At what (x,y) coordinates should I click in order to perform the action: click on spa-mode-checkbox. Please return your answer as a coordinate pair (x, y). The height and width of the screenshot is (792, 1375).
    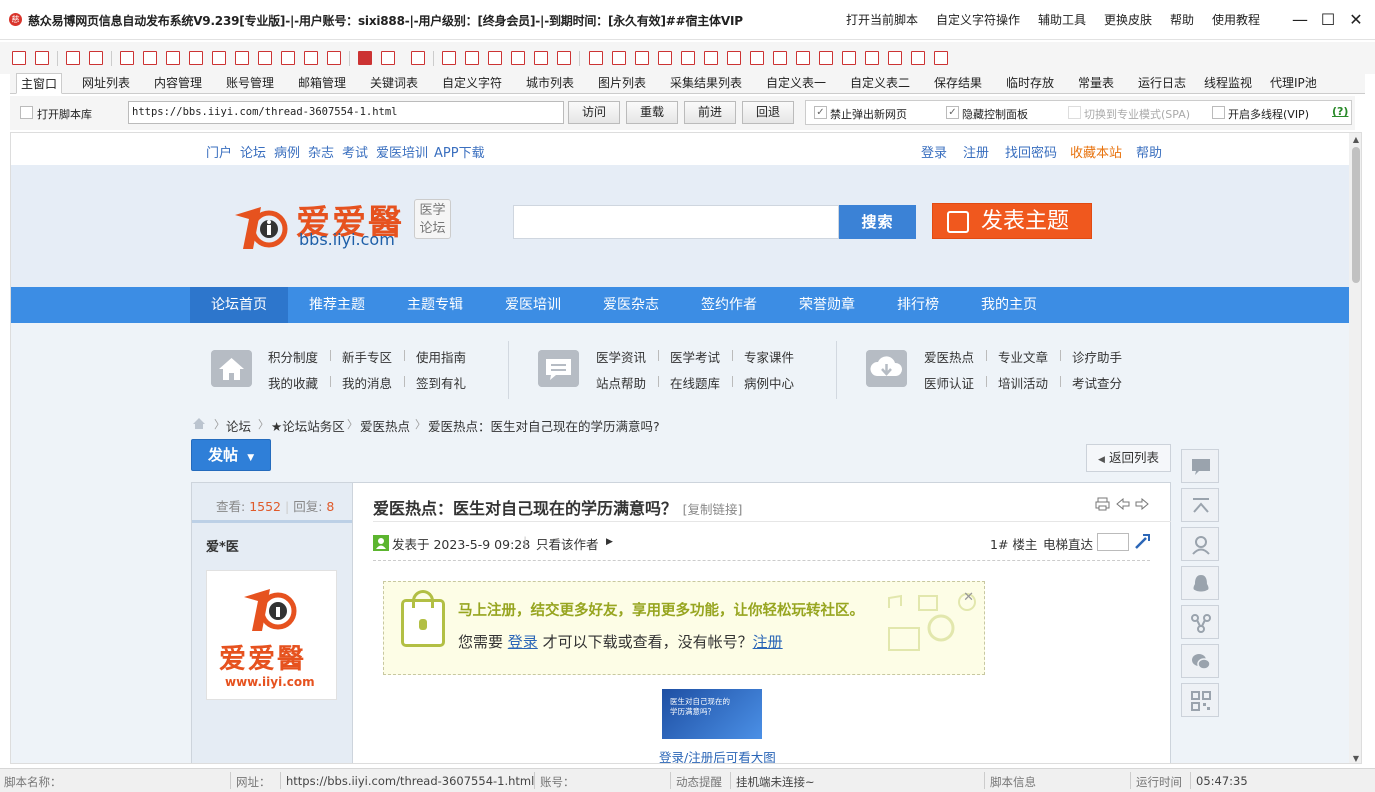
    Looking at the image, I should click on (1074, 112).